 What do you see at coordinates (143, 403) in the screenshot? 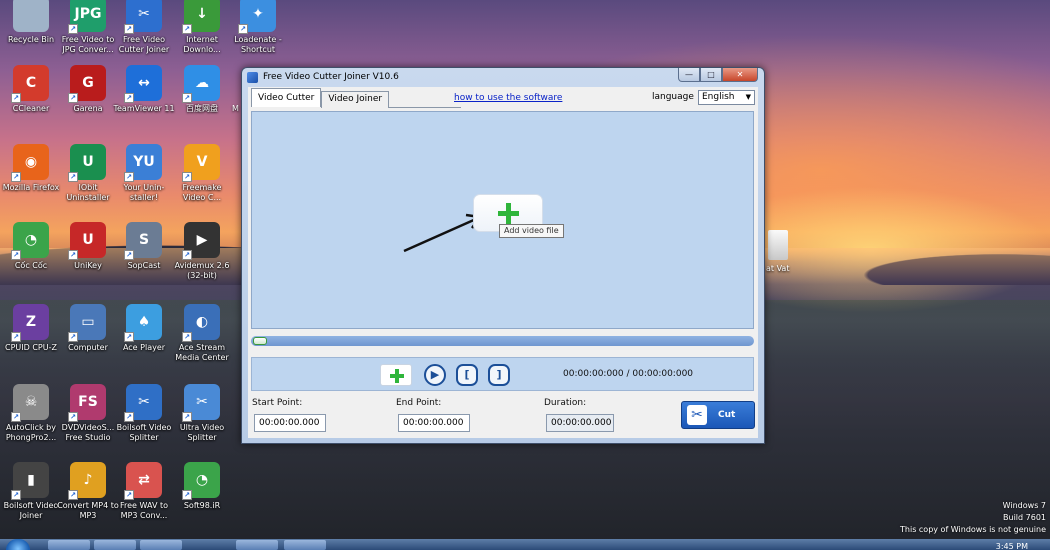
I see `boilsoft-splitter-icon: ✂ ↗` at bounding box center [143, 403].